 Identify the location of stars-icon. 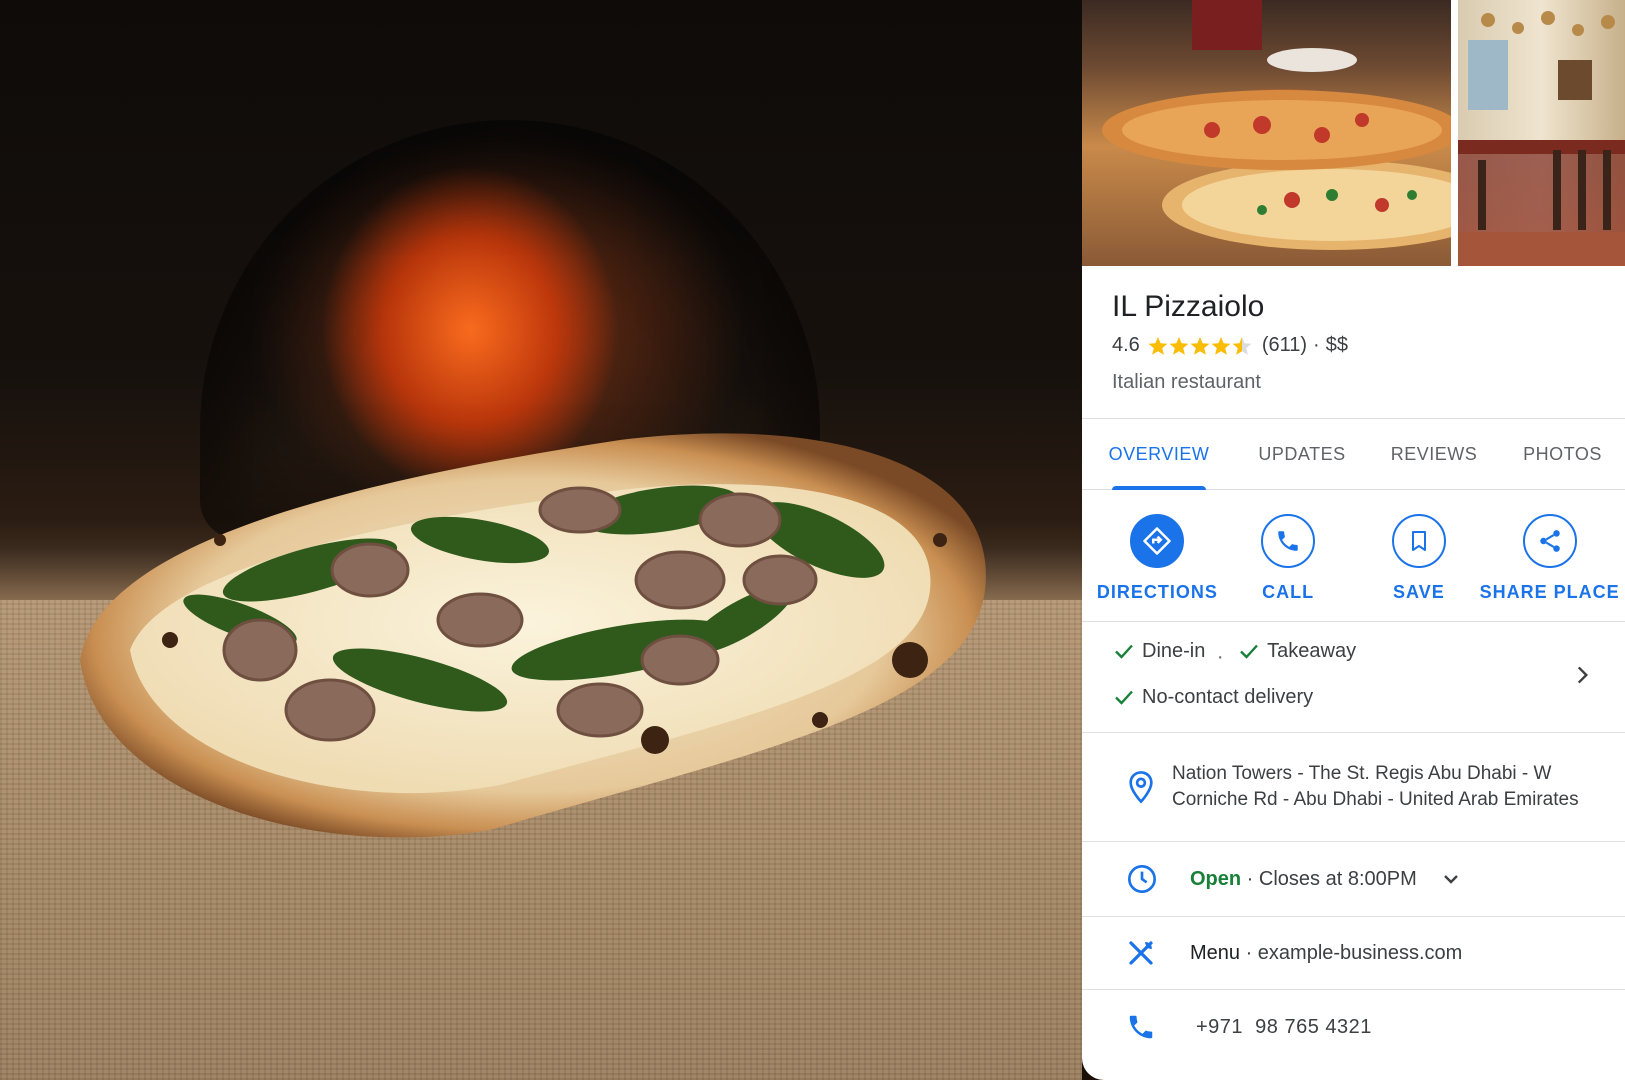
(1200, 345).